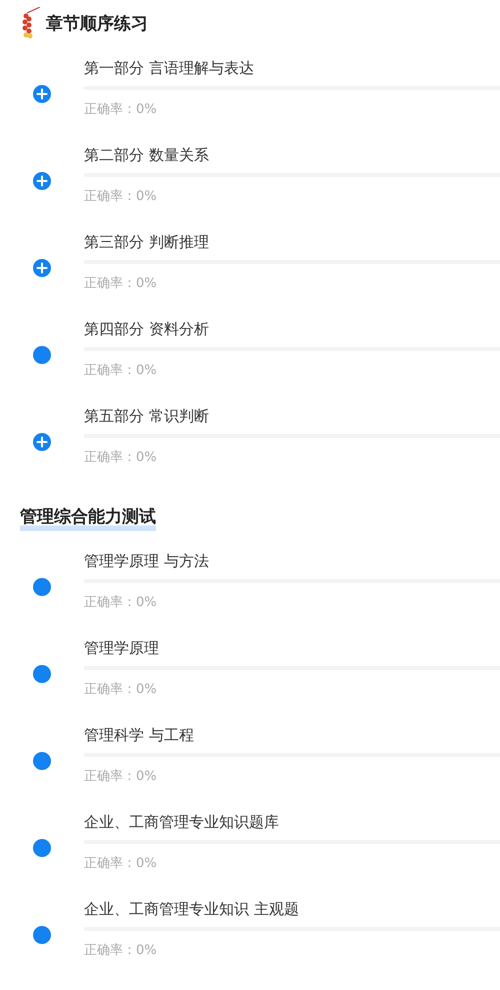 The height and width of the screenshot is (990, 500). What do you see at coordinates (292, 648) in the screenshot?
I see `chapter-title: 管理学原理` at bounding box center [292, 648].